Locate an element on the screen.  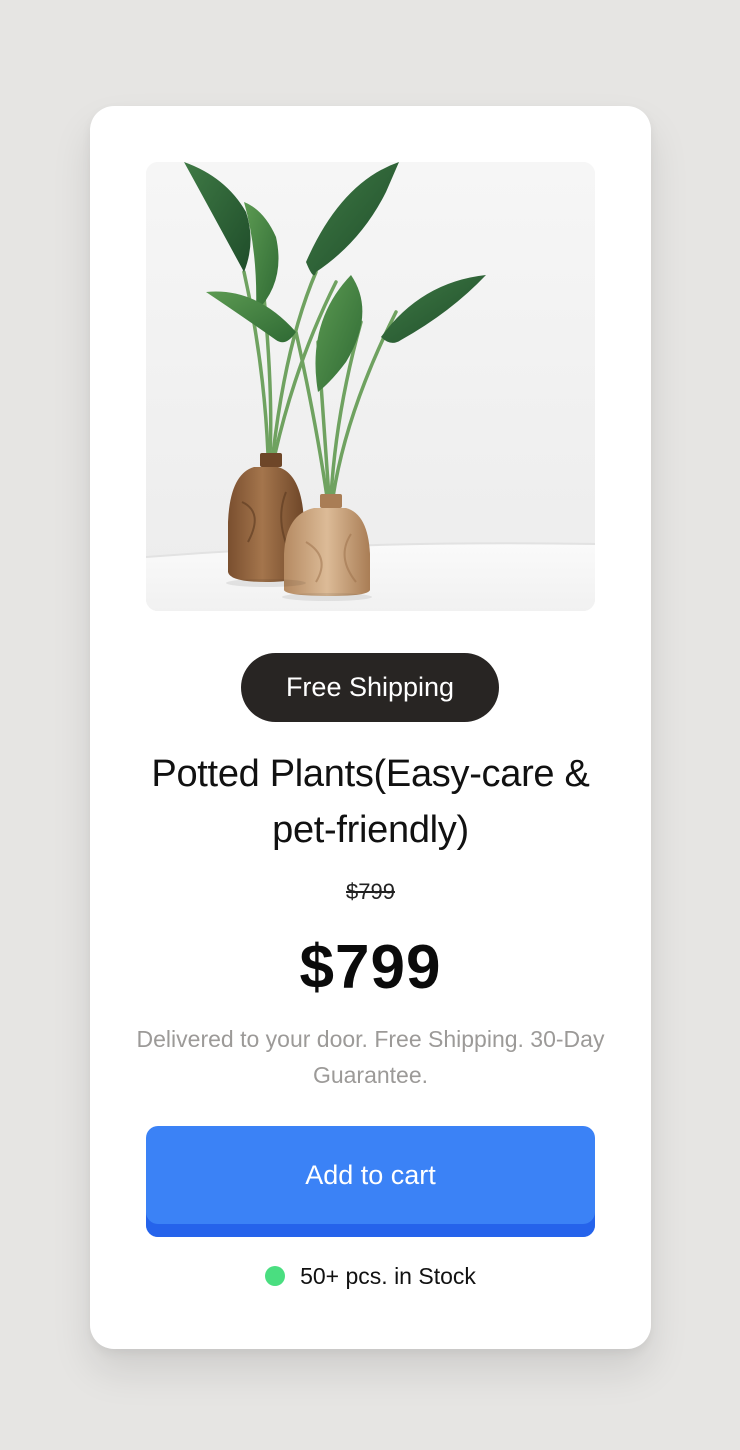
original-price: $799 is located at coordinates (370, 891).